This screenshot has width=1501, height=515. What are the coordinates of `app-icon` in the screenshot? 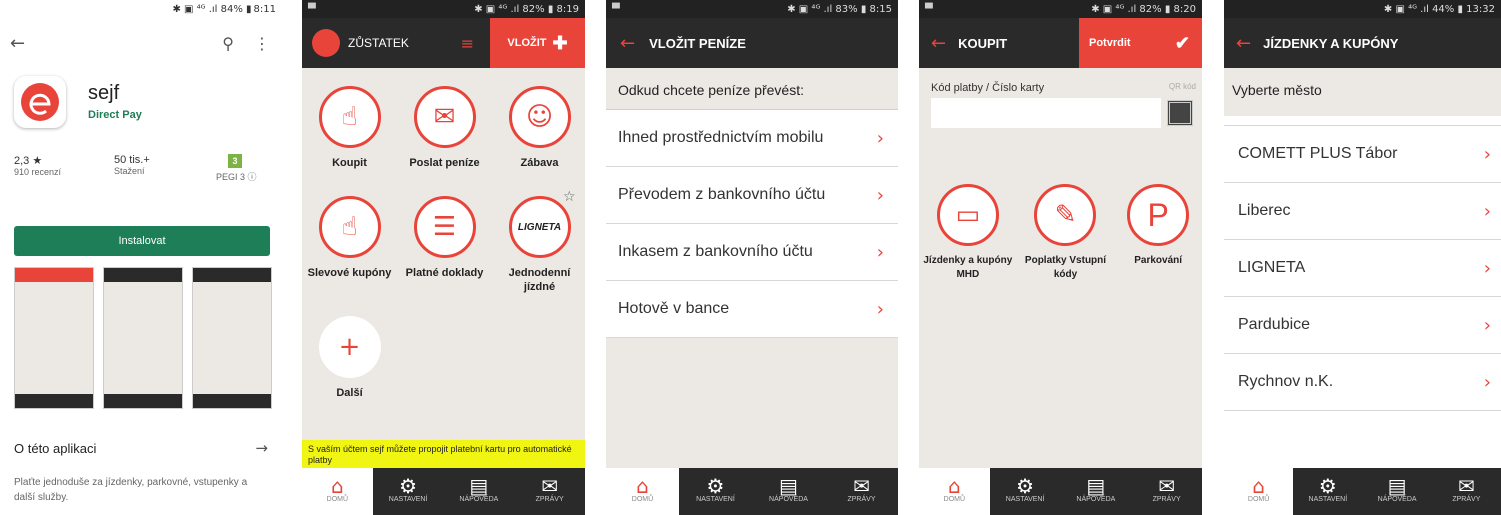 It's located at (40, 102).